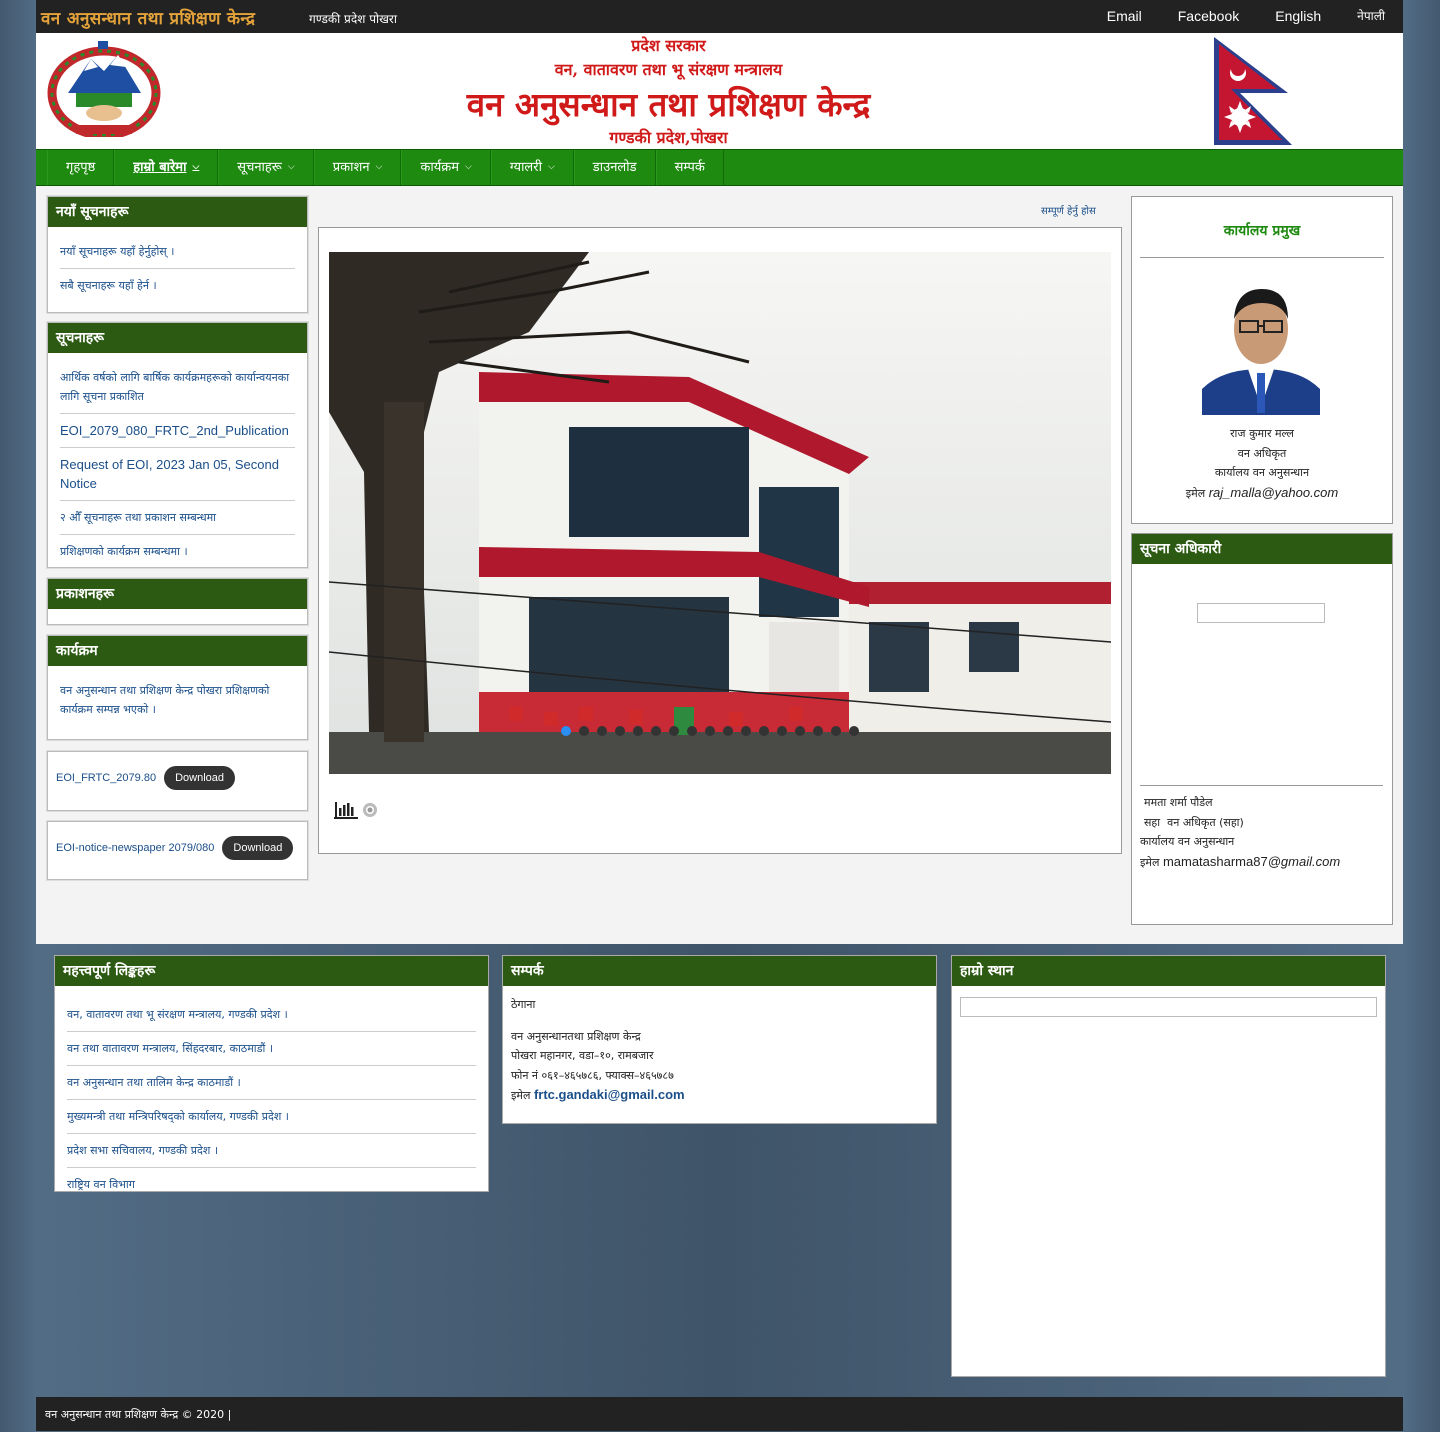 Image resolution: width=1440 pixels, height=1432 pixels. I want to click on office-head-email: raj_malla@yahoo.com, so click(1274, 492).